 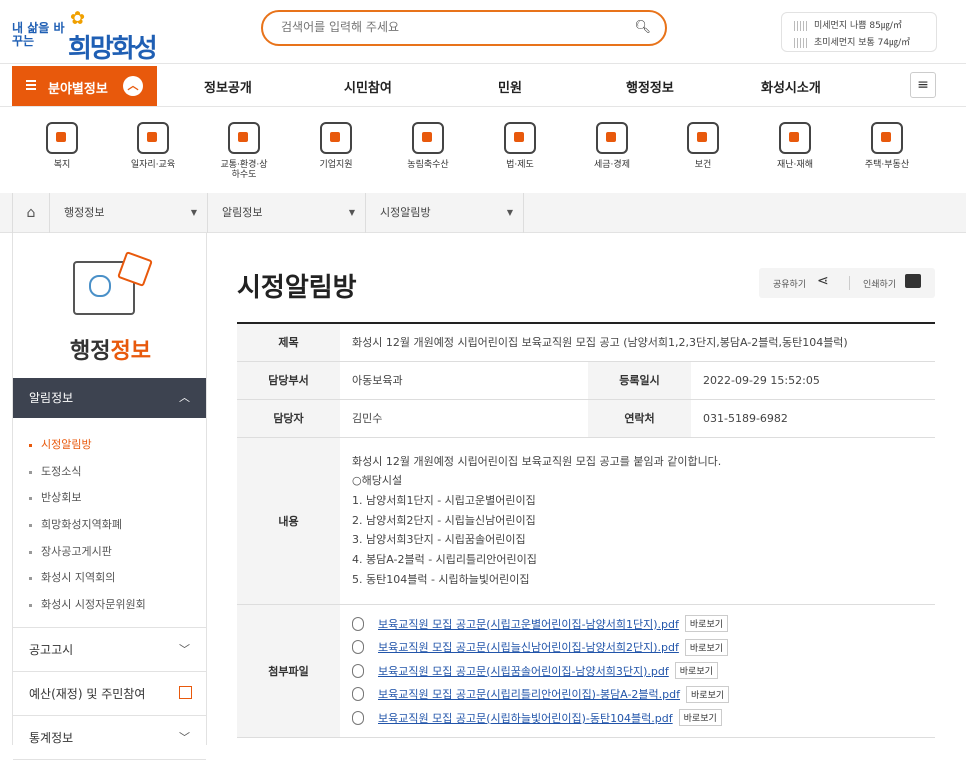 What do you see at coordinates (464, 380) in the screenshot?
I see `post-dept: 아동보육과` at bounding box center [464, 380].